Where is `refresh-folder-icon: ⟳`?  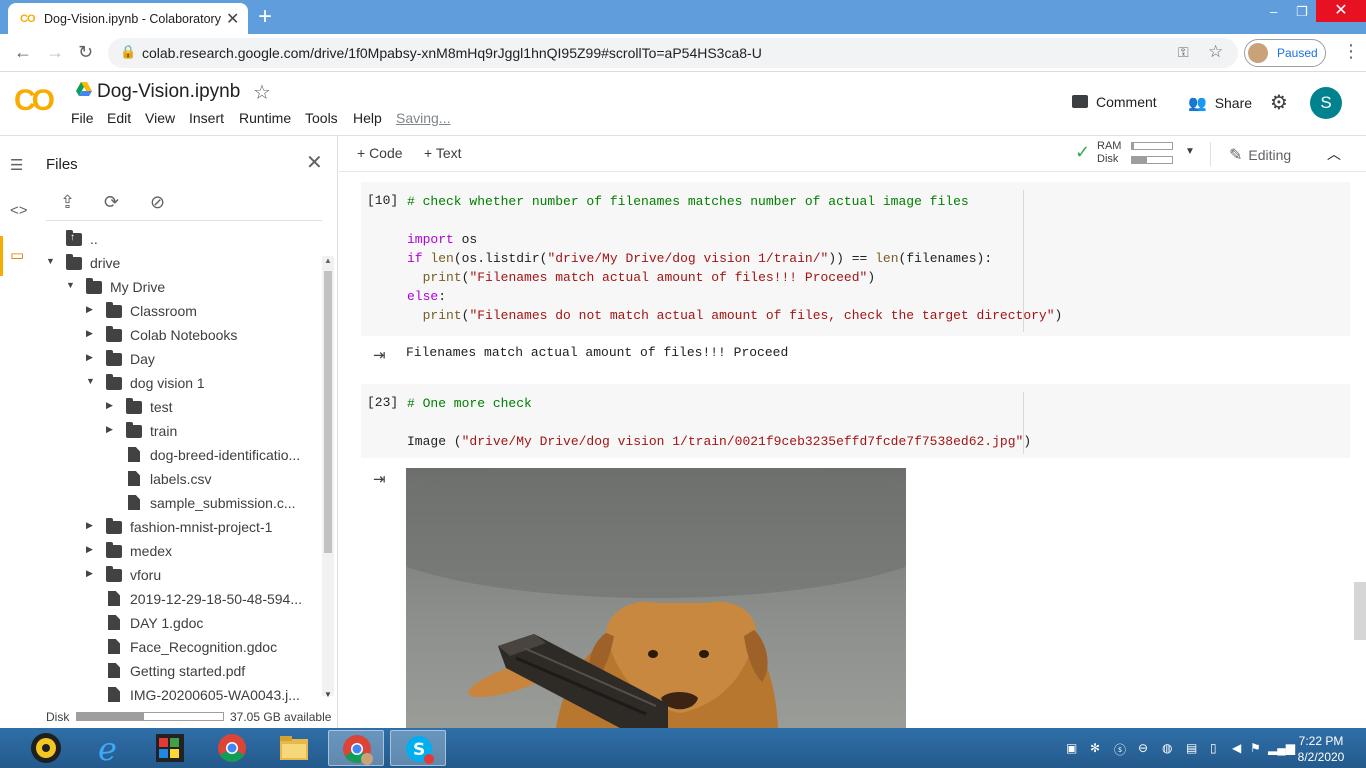 refresh-folder-icon: ⟳ is located at coordinates (111, 202).